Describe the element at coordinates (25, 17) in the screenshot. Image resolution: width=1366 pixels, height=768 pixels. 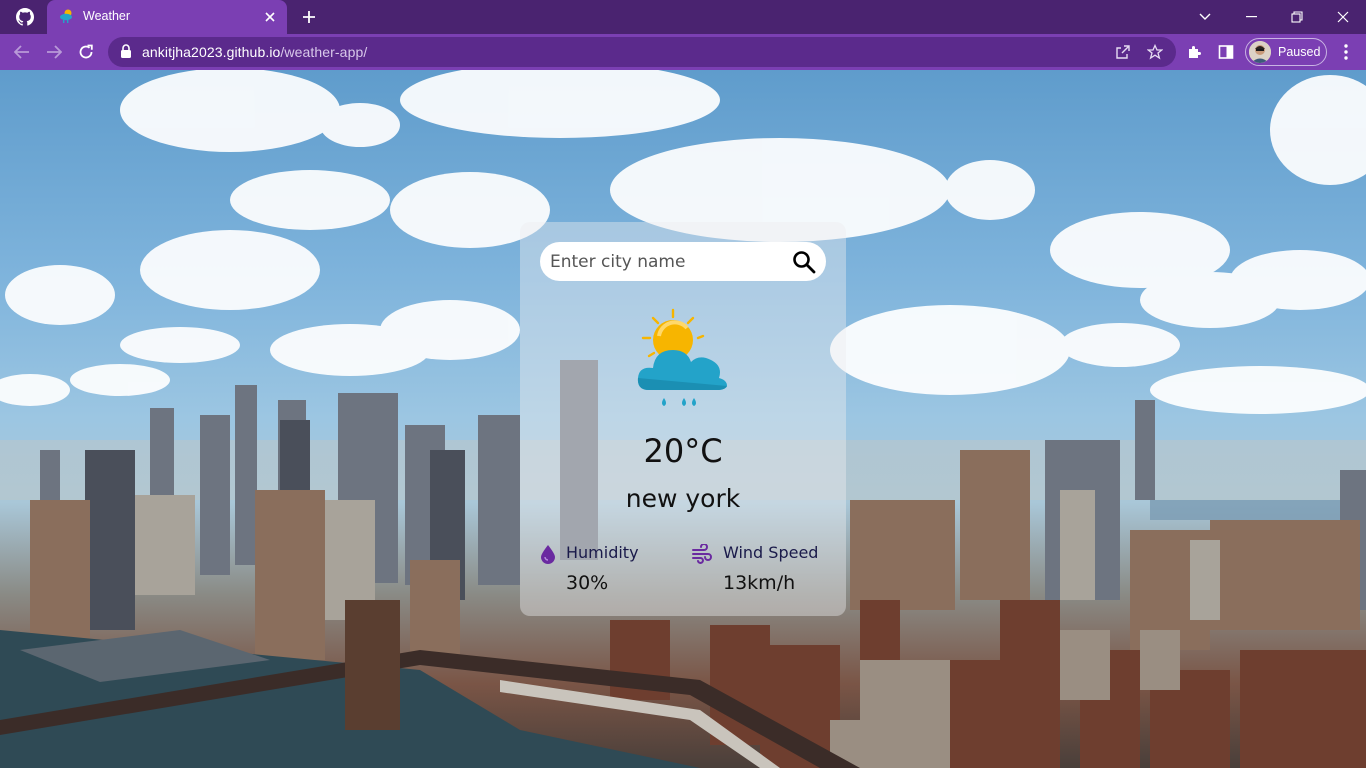
I see `github-icon` at that location.